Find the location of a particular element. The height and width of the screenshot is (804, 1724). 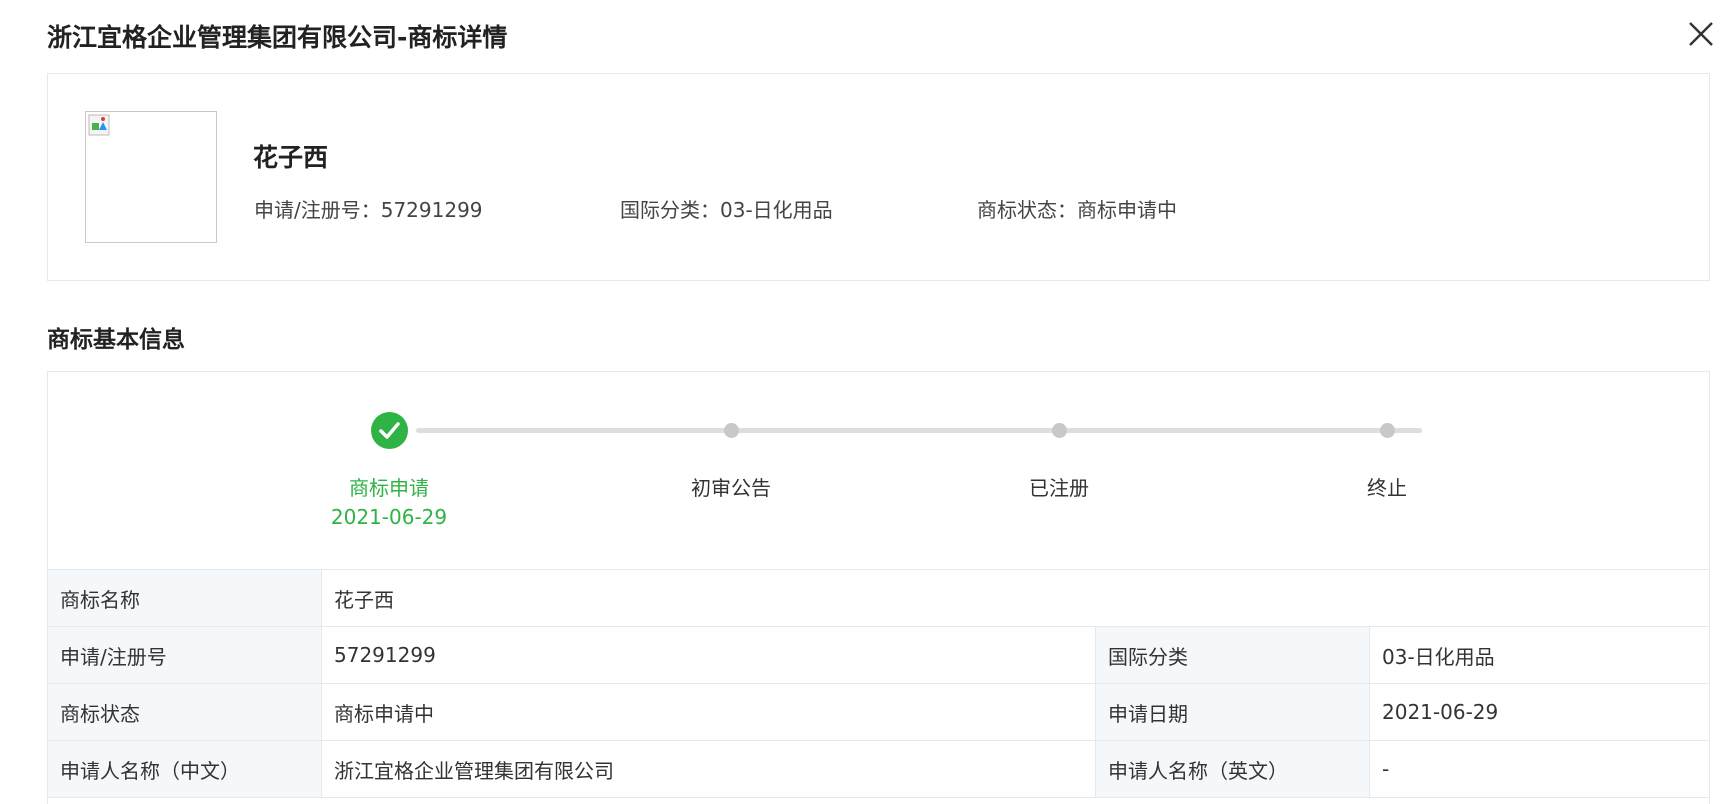

table-row: 商标状态 商标申请中 申请日期 2021-06-29 is located at coordinates (878, 712).